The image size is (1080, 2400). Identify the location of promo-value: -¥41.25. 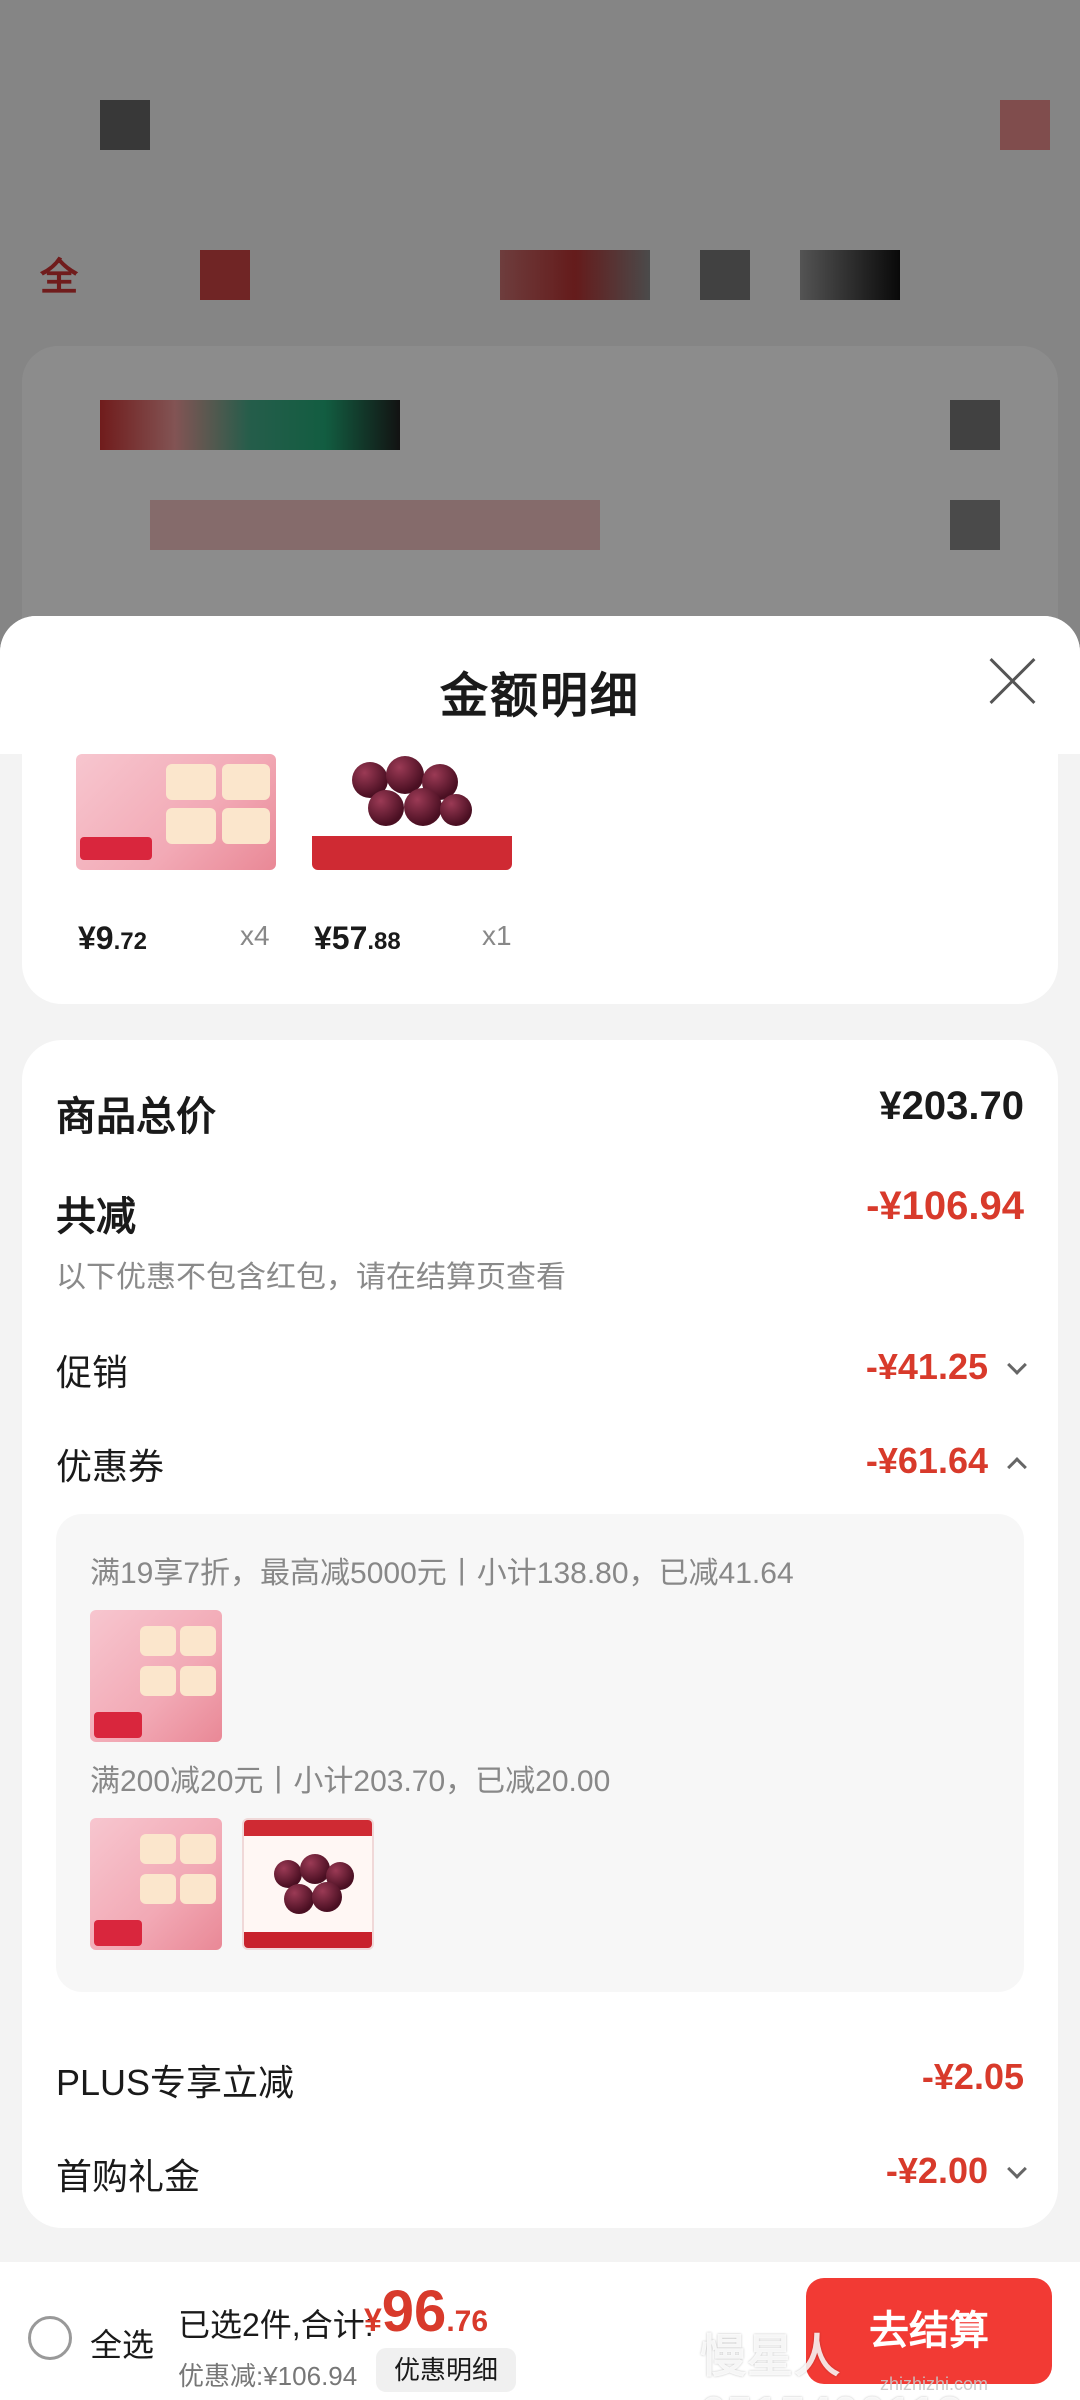
(927, 1367).